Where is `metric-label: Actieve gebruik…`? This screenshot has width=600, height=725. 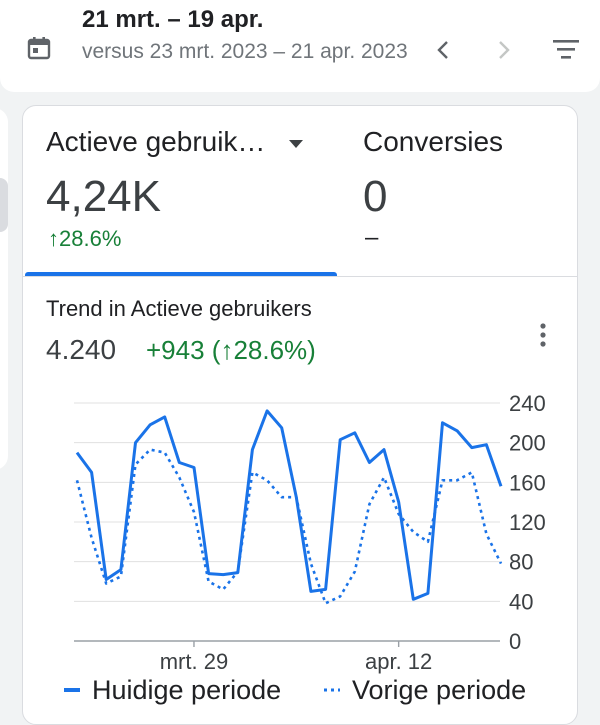 metric-label: Actieve gebruik… is located at coordinates (156, 141).